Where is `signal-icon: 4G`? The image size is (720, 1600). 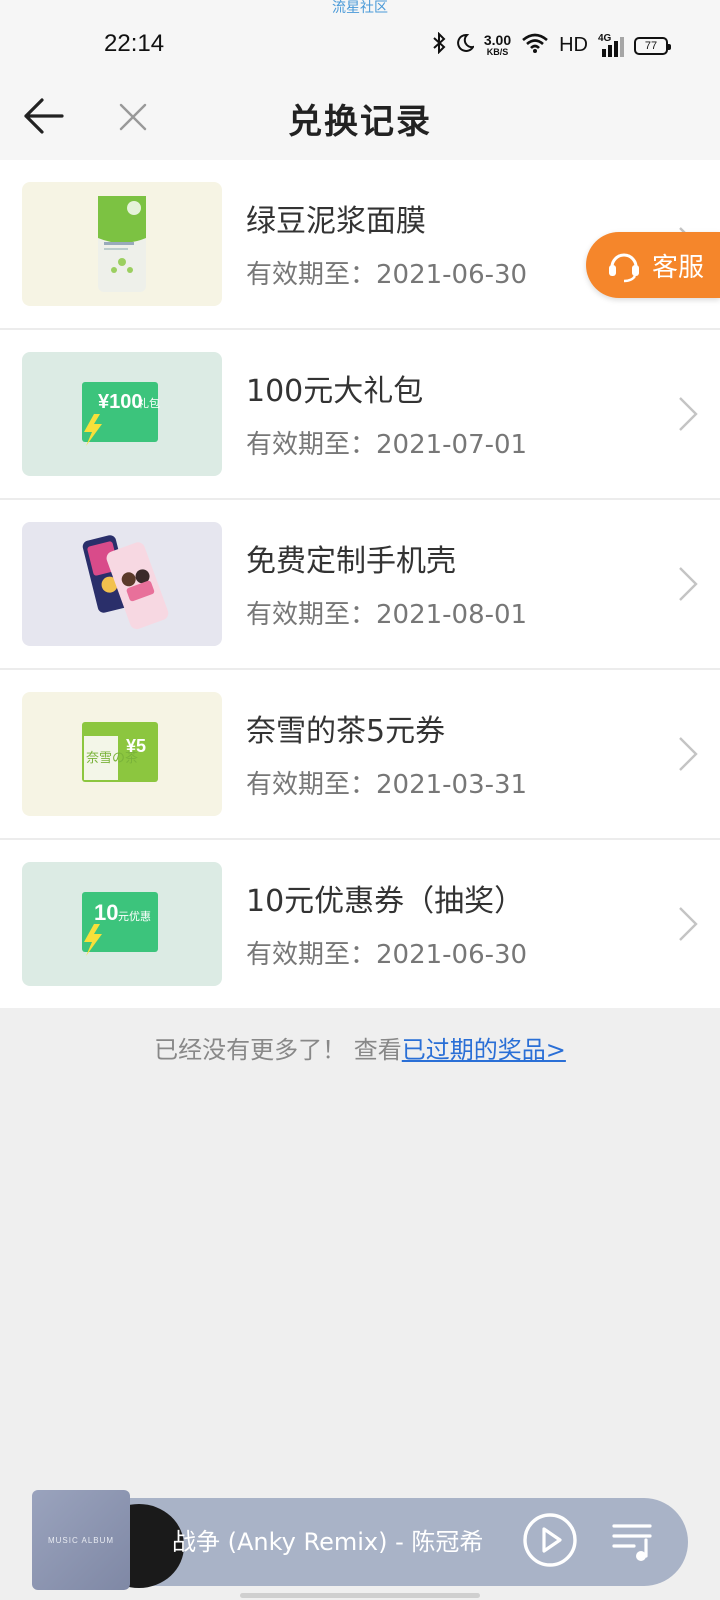 signal-icon: 4G is located at coordinates (611, 44).